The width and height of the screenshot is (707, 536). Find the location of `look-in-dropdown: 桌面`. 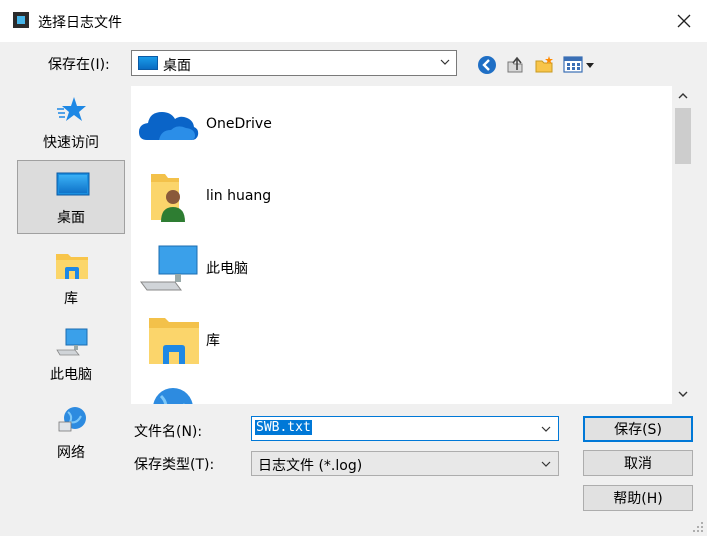

look-in-dropdown: 桌面 is located at coordinates (294, 63).